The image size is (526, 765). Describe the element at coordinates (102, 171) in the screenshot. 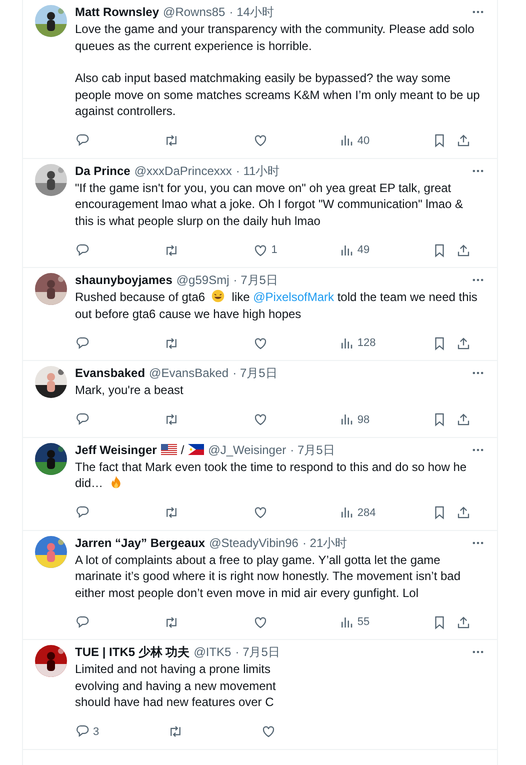

I see `user-name: Da Prince` at that location.